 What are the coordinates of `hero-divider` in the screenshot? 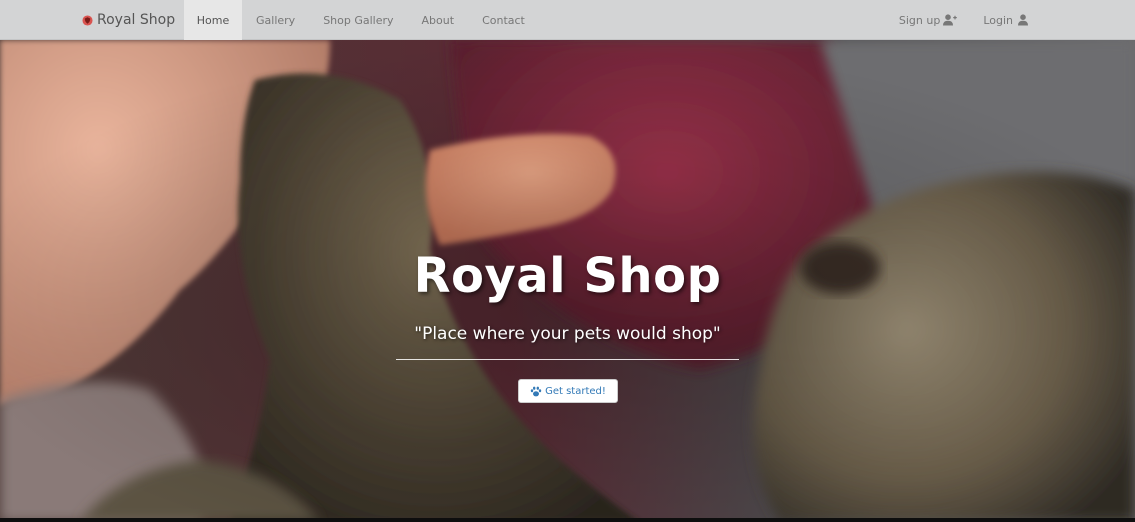 It's located at (567, 359).